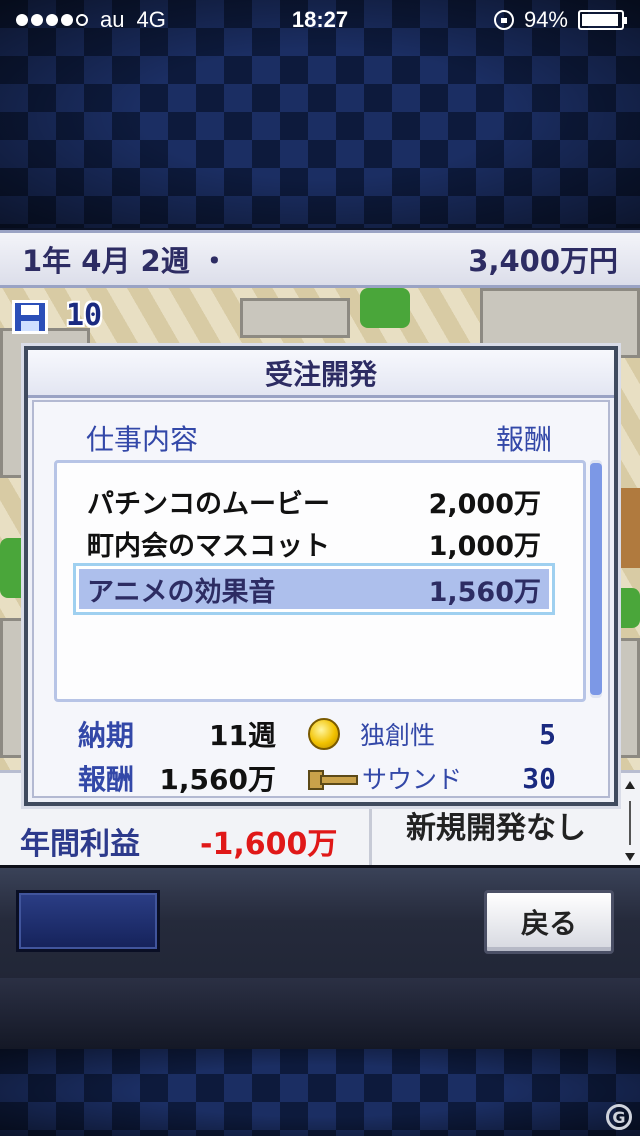 The image size is (640, 1136). I want to click on network-type: 4G, so click(151, 19).